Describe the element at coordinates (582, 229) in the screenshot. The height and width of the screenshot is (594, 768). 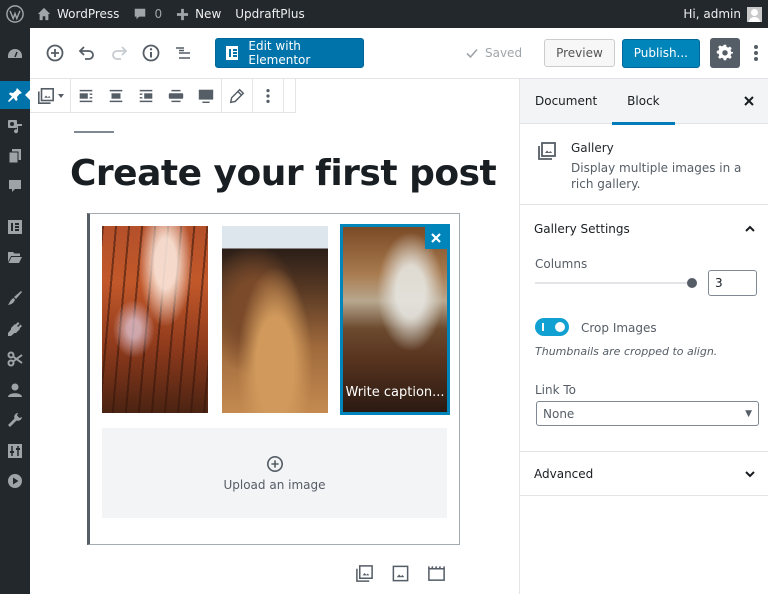
I see `gallery-settings-toggle: Gallery Settings` at that location.